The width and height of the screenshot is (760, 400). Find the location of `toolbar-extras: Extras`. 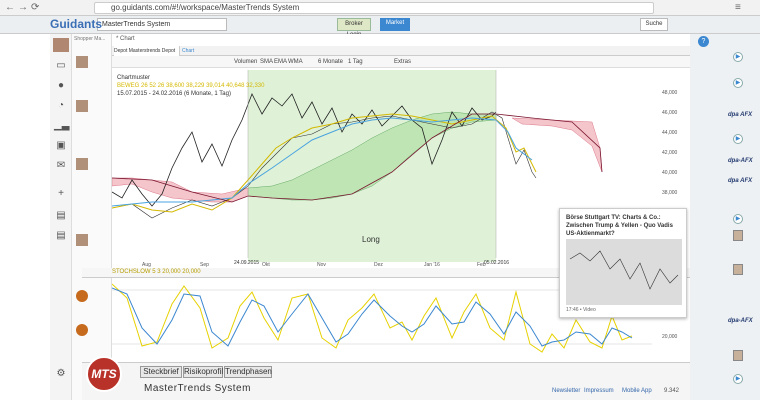

toolbar-extras: Extras is located at coordinates (402, 62).